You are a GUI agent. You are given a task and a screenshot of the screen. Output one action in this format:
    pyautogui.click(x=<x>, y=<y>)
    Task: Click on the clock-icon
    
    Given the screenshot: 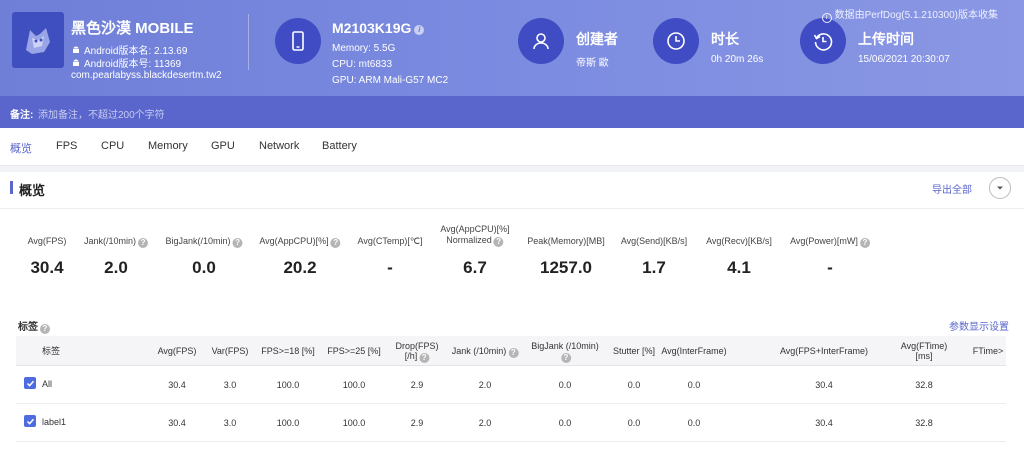 What is the action you would take?
    pyautogui.click(x=676, y=41)
    